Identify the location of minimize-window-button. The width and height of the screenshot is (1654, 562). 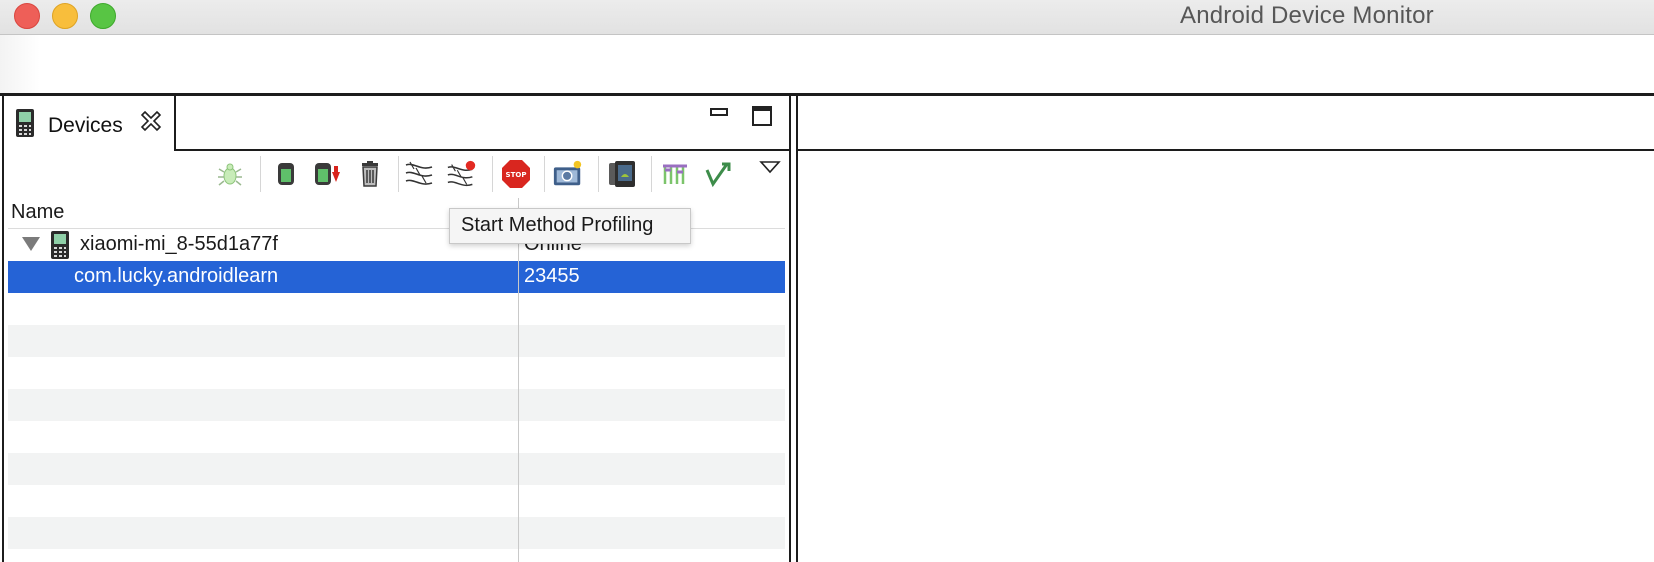
(65, 16).